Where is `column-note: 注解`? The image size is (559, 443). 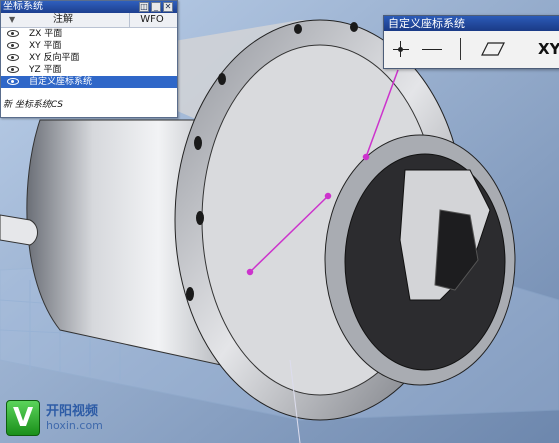
column-note: 注解 is located at coordinates (63, 20).